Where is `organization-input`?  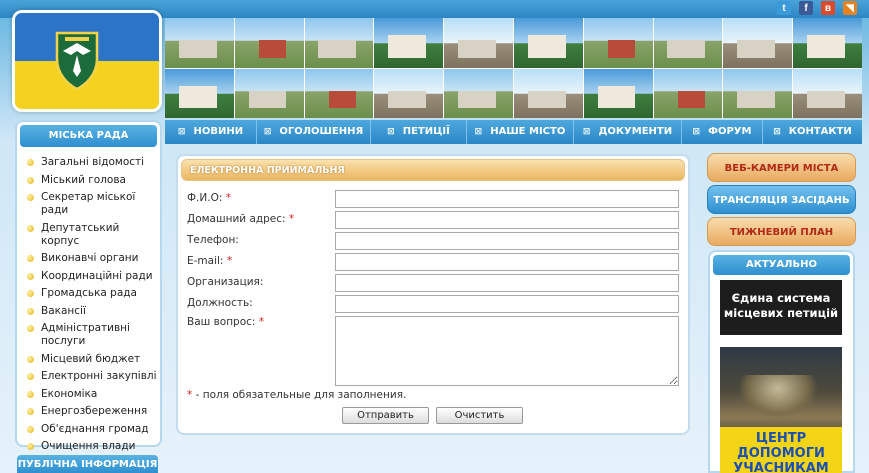 organization-input is located at coordinates (507, 283).